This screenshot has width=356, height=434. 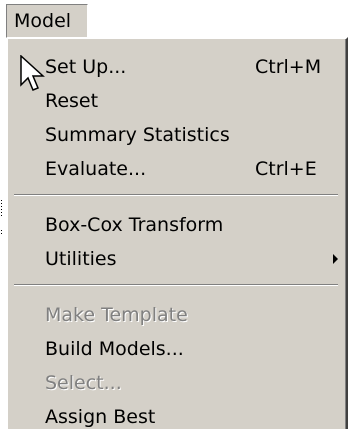 What do you see at coordinates (176, 169) in the screenshot?
I see `menu-item-evaluate: Evaluate... Ctrl+E` at bounding box center [176, 169].